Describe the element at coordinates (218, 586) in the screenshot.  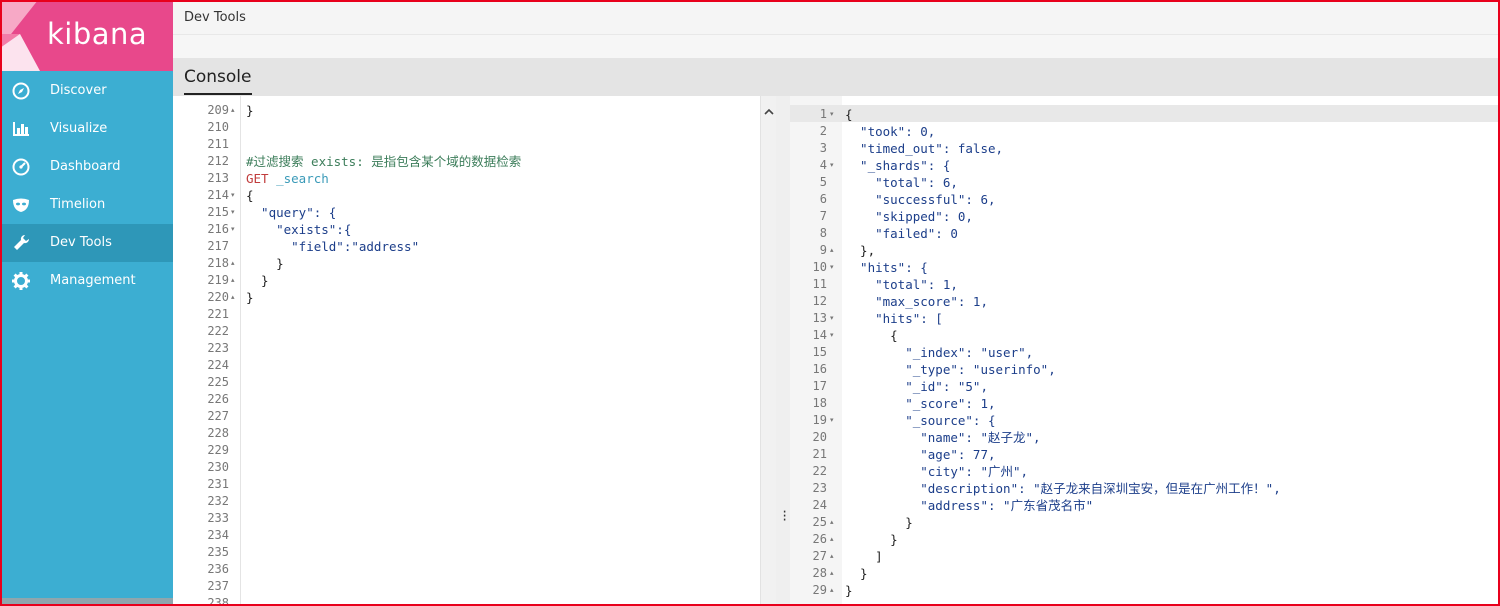
I see `line-number: 237` at that location.